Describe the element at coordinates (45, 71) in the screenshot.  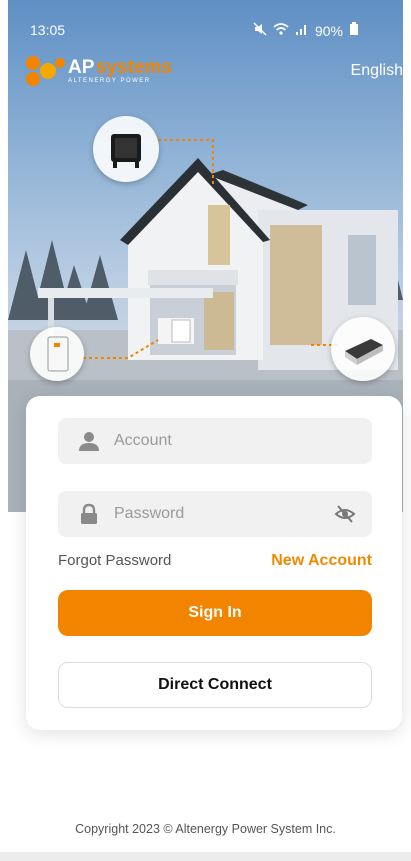
I see `logo-mark-icon` at that location.